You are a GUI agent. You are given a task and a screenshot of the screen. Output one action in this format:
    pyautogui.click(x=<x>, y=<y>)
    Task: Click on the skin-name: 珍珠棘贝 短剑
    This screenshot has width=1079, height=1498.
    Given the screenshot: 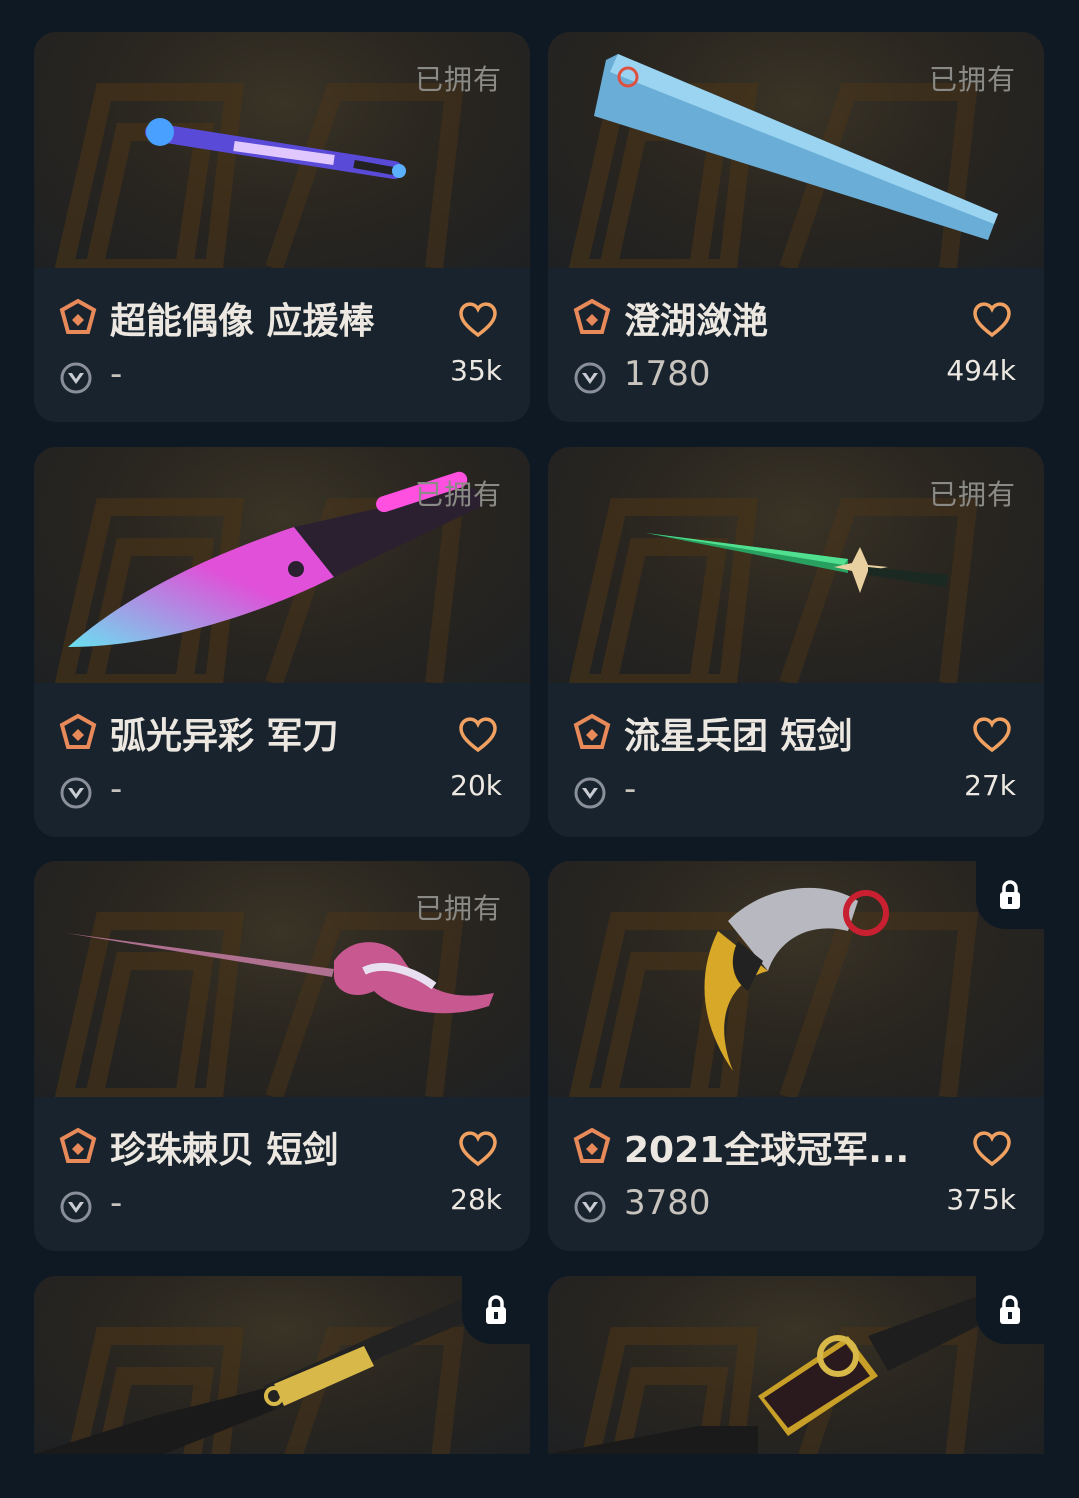 What is the action you would take?
    pyautogui.click(x=224, y=1150)
    